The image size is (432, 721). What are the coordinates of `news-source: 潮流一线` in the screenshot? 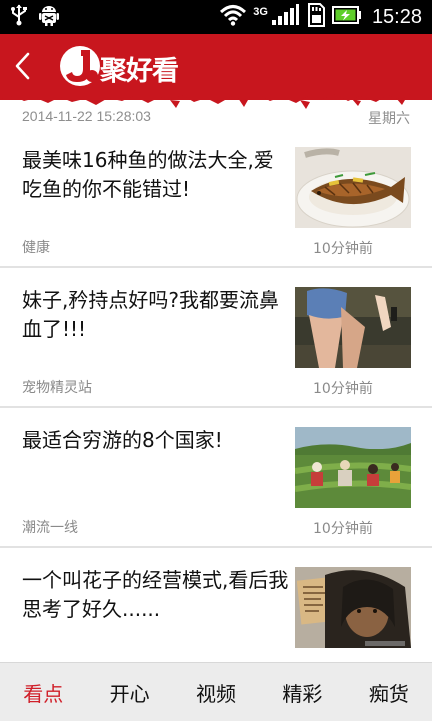 It's located at (50, 528).